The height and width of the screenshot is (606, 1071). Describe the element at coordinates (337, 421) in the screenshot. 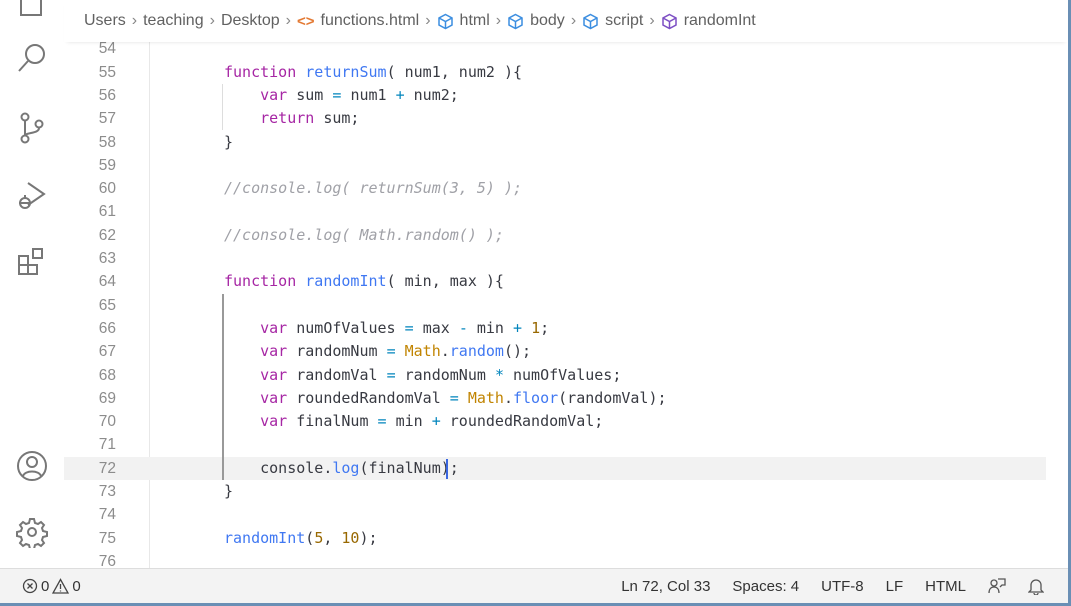

I see `code-token: finalNum` at that location.